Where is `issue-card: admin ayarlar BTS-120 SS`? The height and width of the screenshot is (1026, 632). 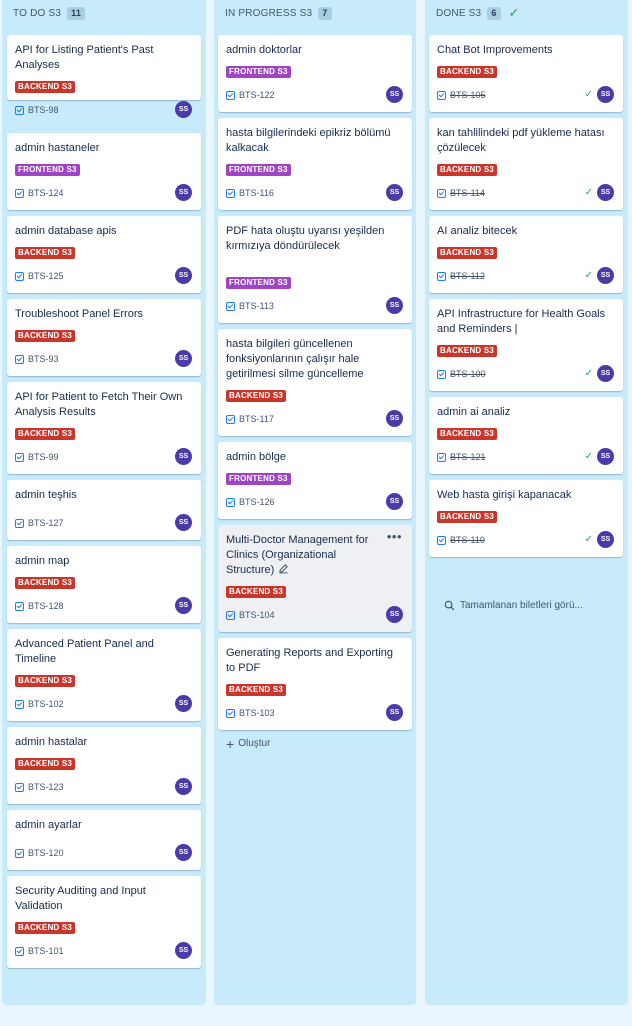
issue-card: admin ayarlar BTS-120 SS is located at coordinates (104, 840).